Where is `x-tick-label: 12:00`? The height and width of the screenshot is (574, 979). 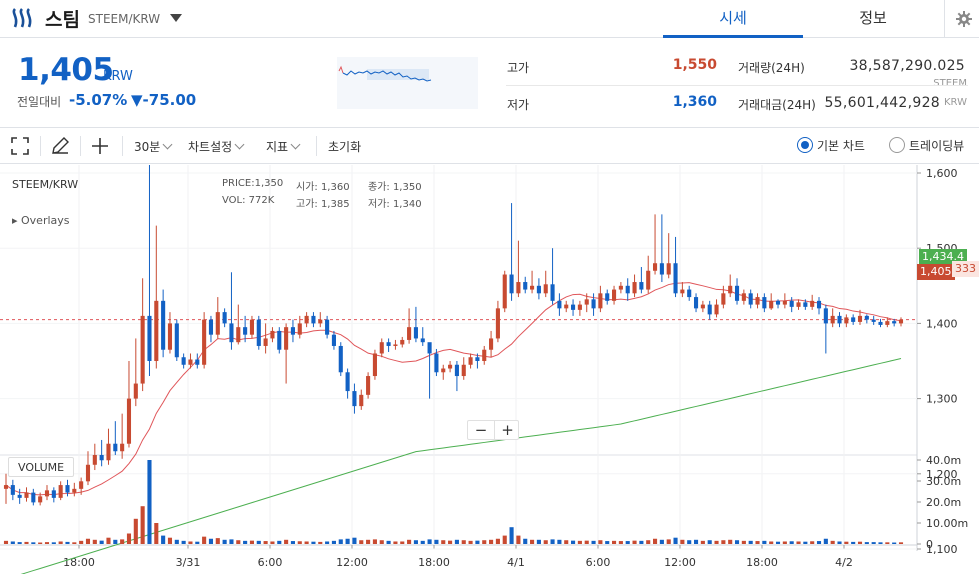 x-tick-label: 12:00 is located at coordinates (680, 562).